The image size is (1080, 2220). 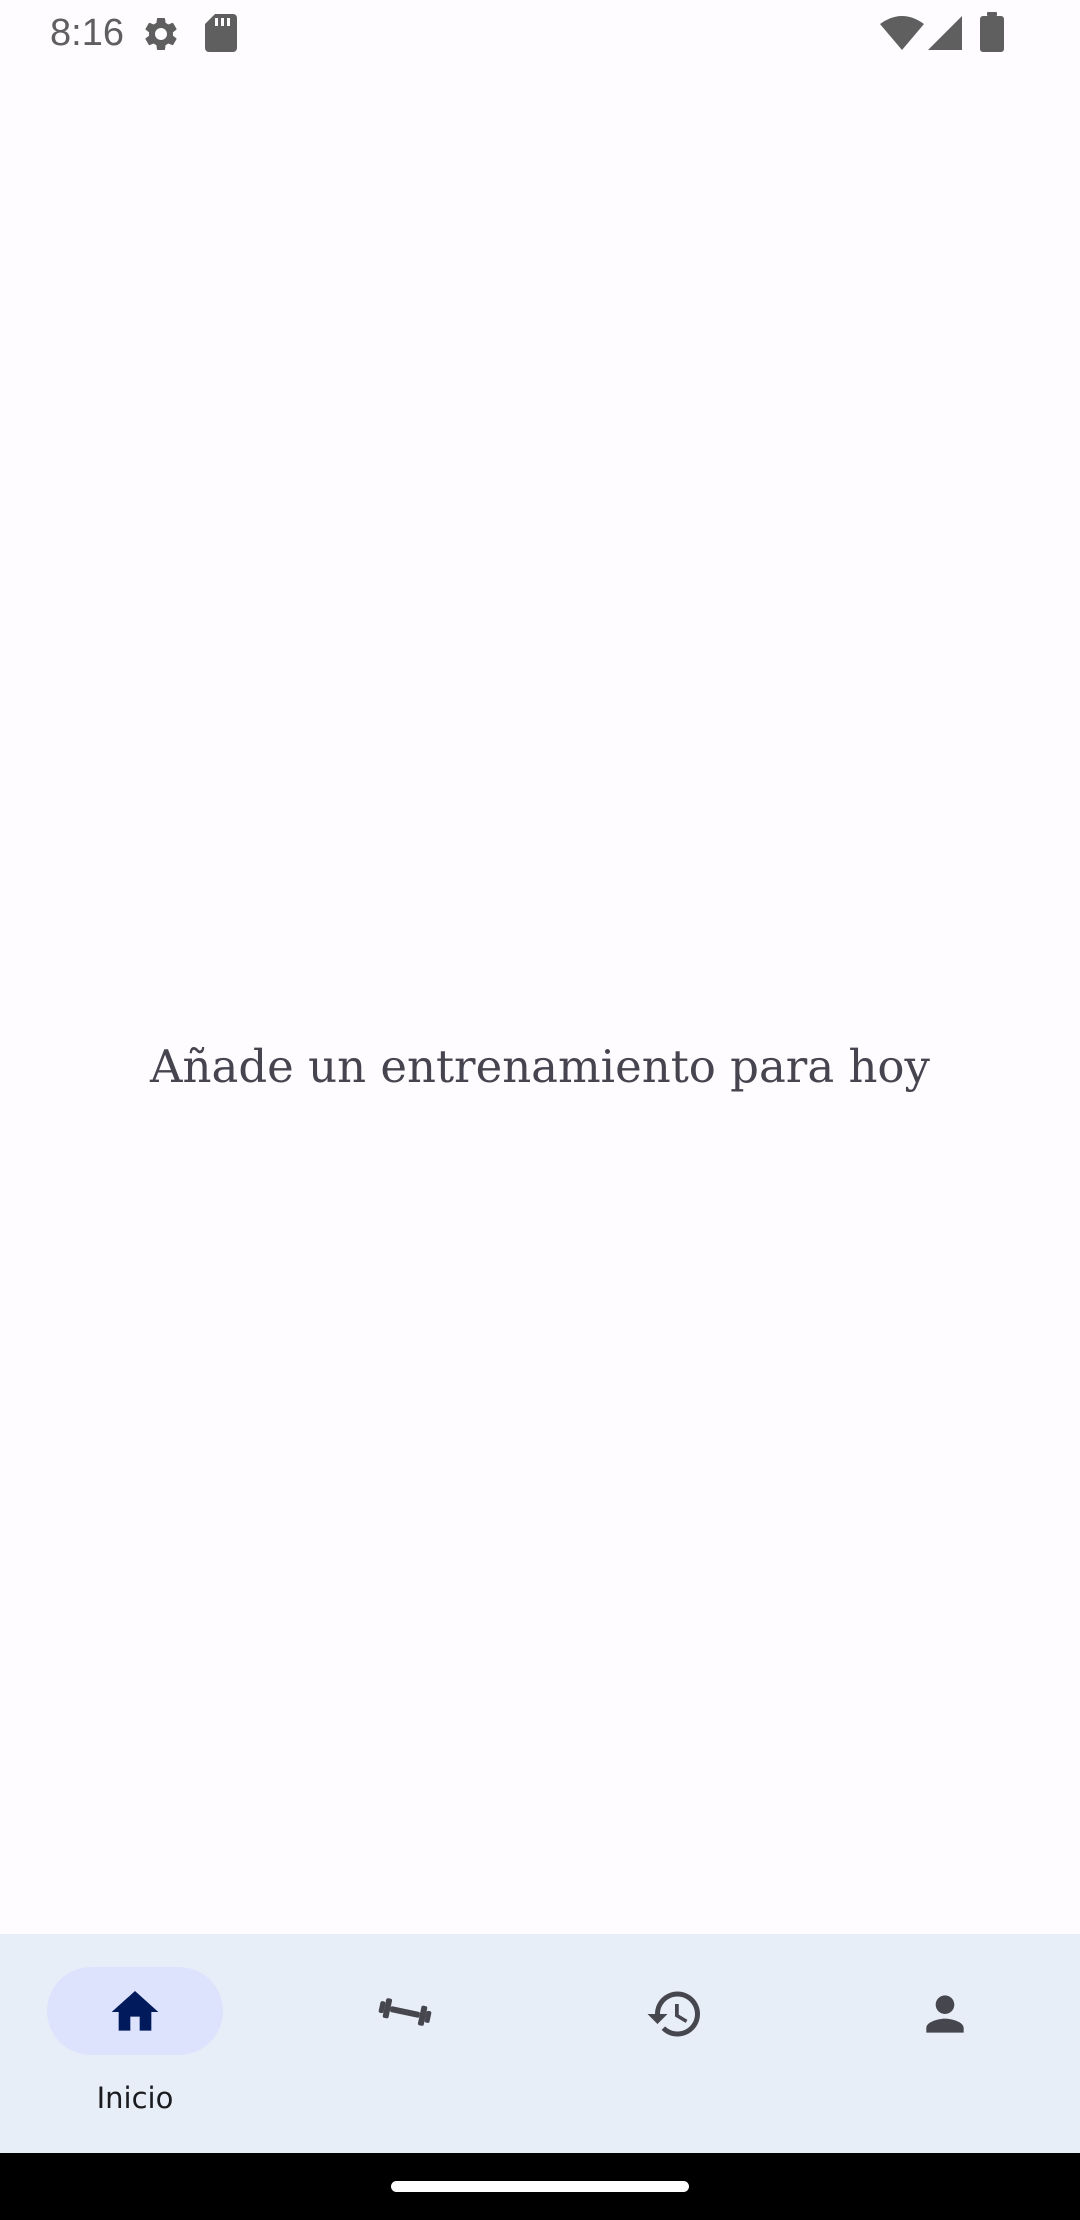 What do you see at coordinates (161, 33) in the screenshot?
I see `gear-icon` at bounding box center [161, 33].